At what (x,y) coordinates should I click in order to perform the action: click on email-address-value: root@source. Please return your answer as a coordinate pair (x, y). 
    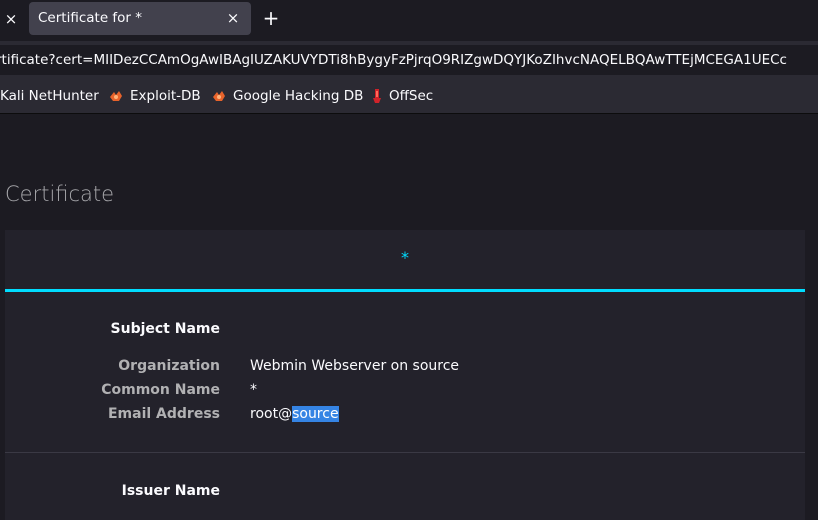
    Looking at the image, I should click on (294, 414).